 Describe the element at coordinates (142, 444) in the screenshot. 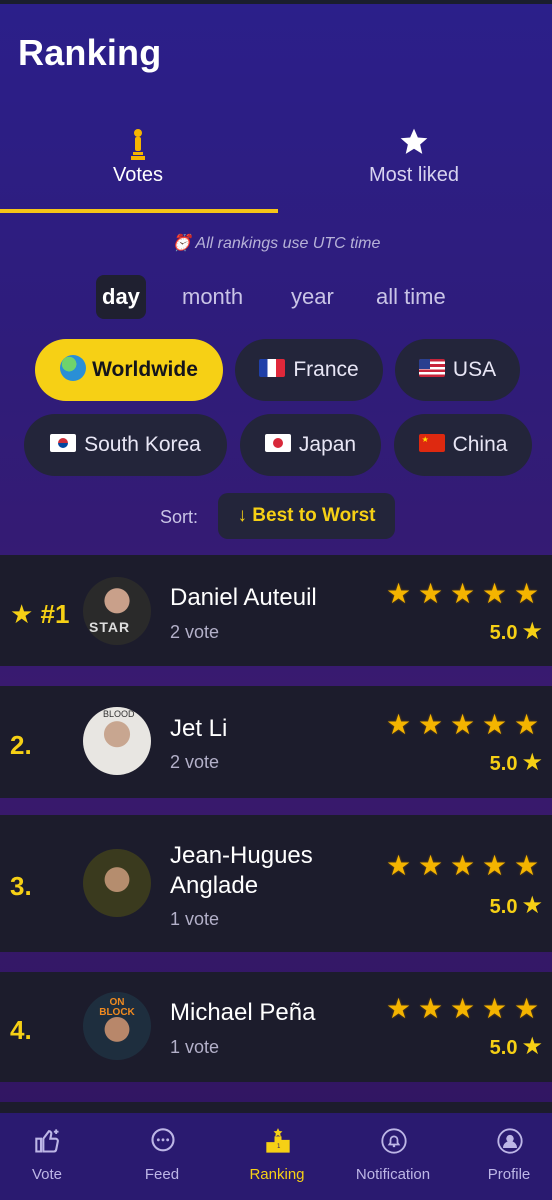

I see `chip-south-korea-label: South Korea` at that location.